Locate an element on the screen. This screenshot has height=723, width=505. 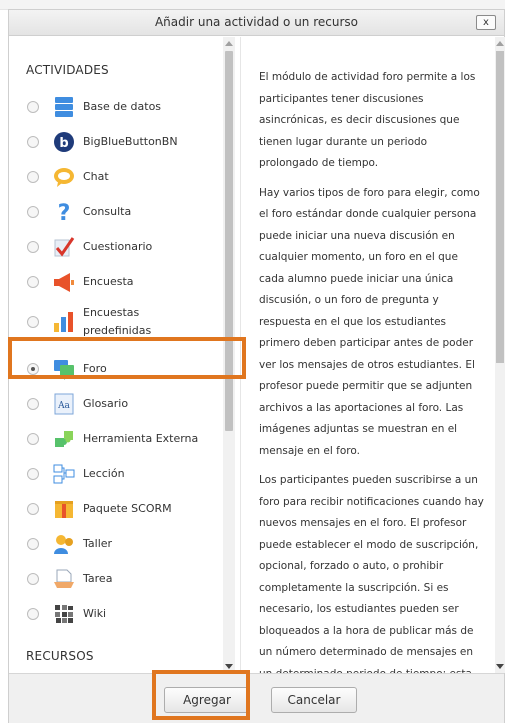
option-base-de-datos: Base de datos is located at coordinates (116, 107).